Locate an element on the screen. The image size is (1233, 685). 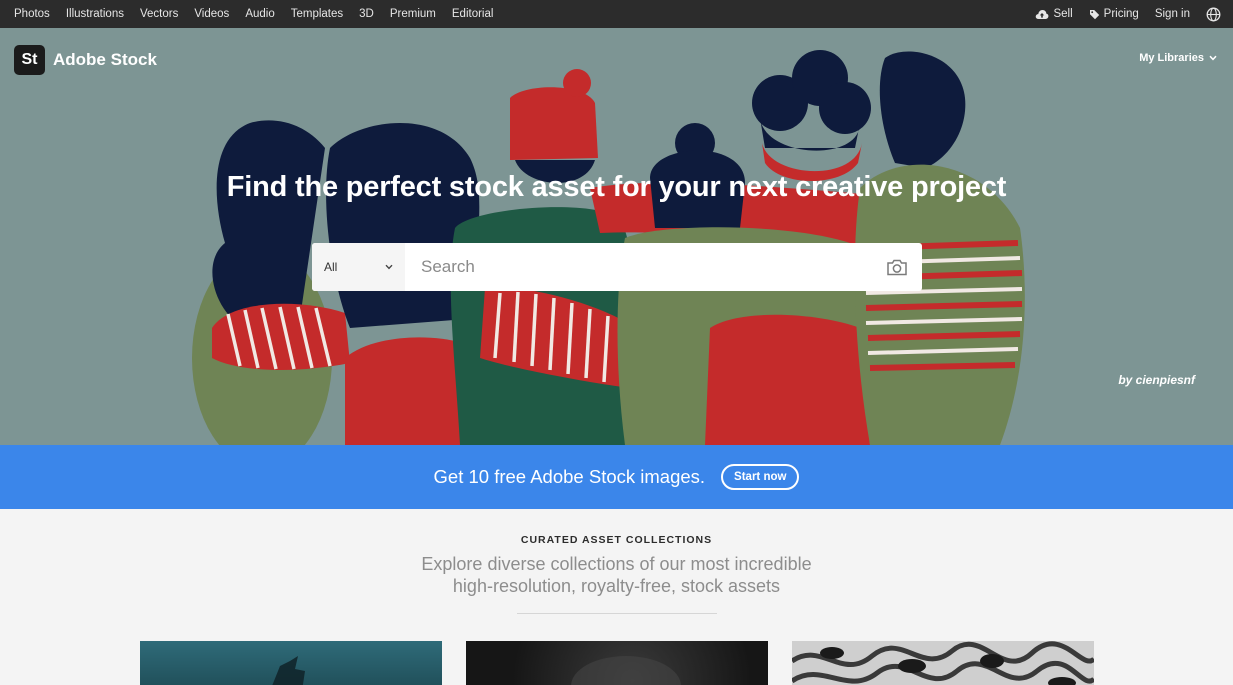
nav-premium: Premium is located at coordinates (413, 14).